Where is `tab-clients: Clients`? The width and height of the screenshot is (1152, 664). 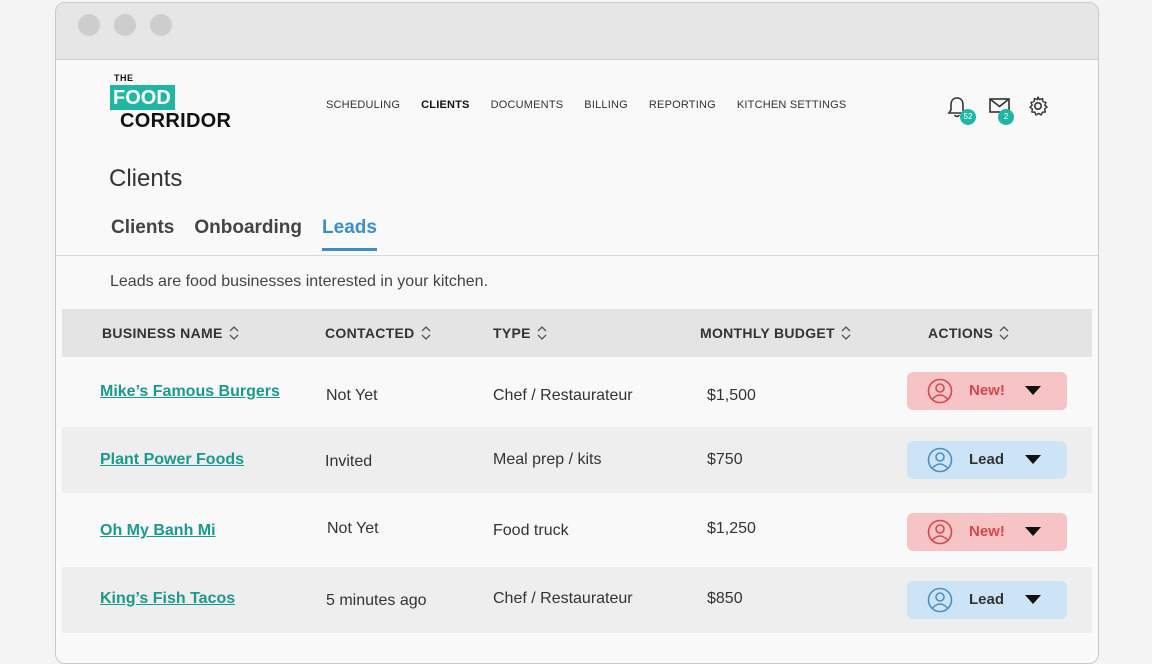 tab-clients: Clients is located at coordinates (142, 234).